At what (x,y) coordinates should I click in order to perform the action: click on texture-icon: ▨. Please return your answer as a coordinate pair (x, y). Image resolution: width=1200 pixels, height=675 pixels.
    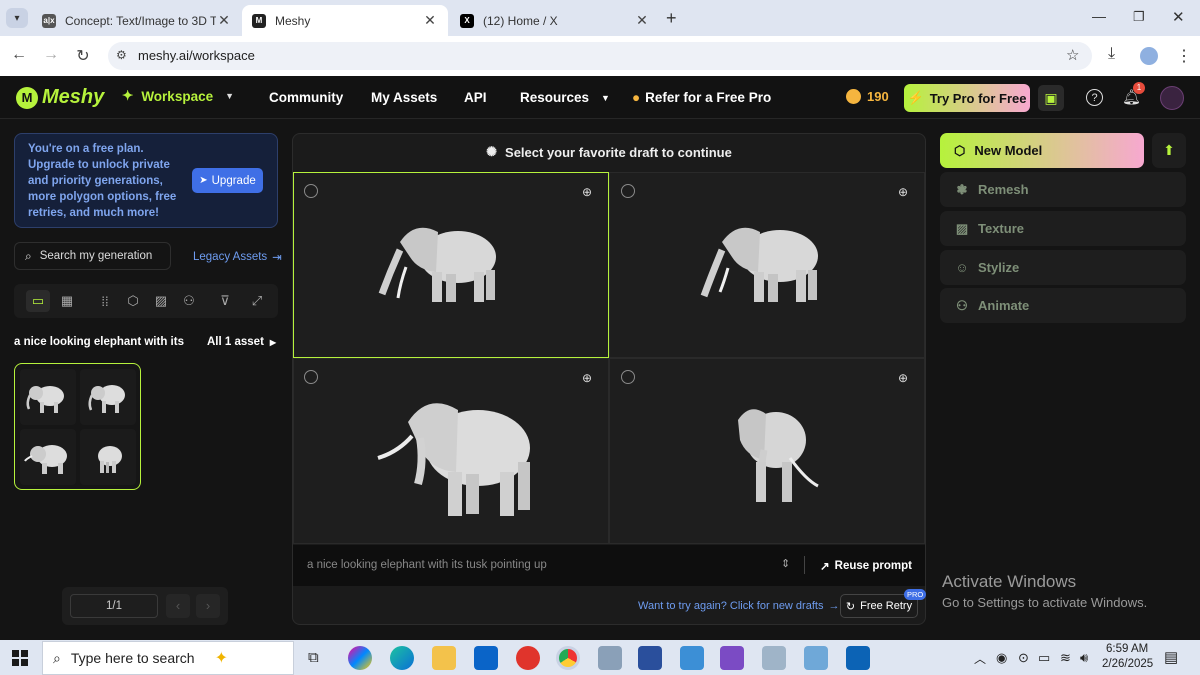
    Looking at the image, I should click on (962, 228).